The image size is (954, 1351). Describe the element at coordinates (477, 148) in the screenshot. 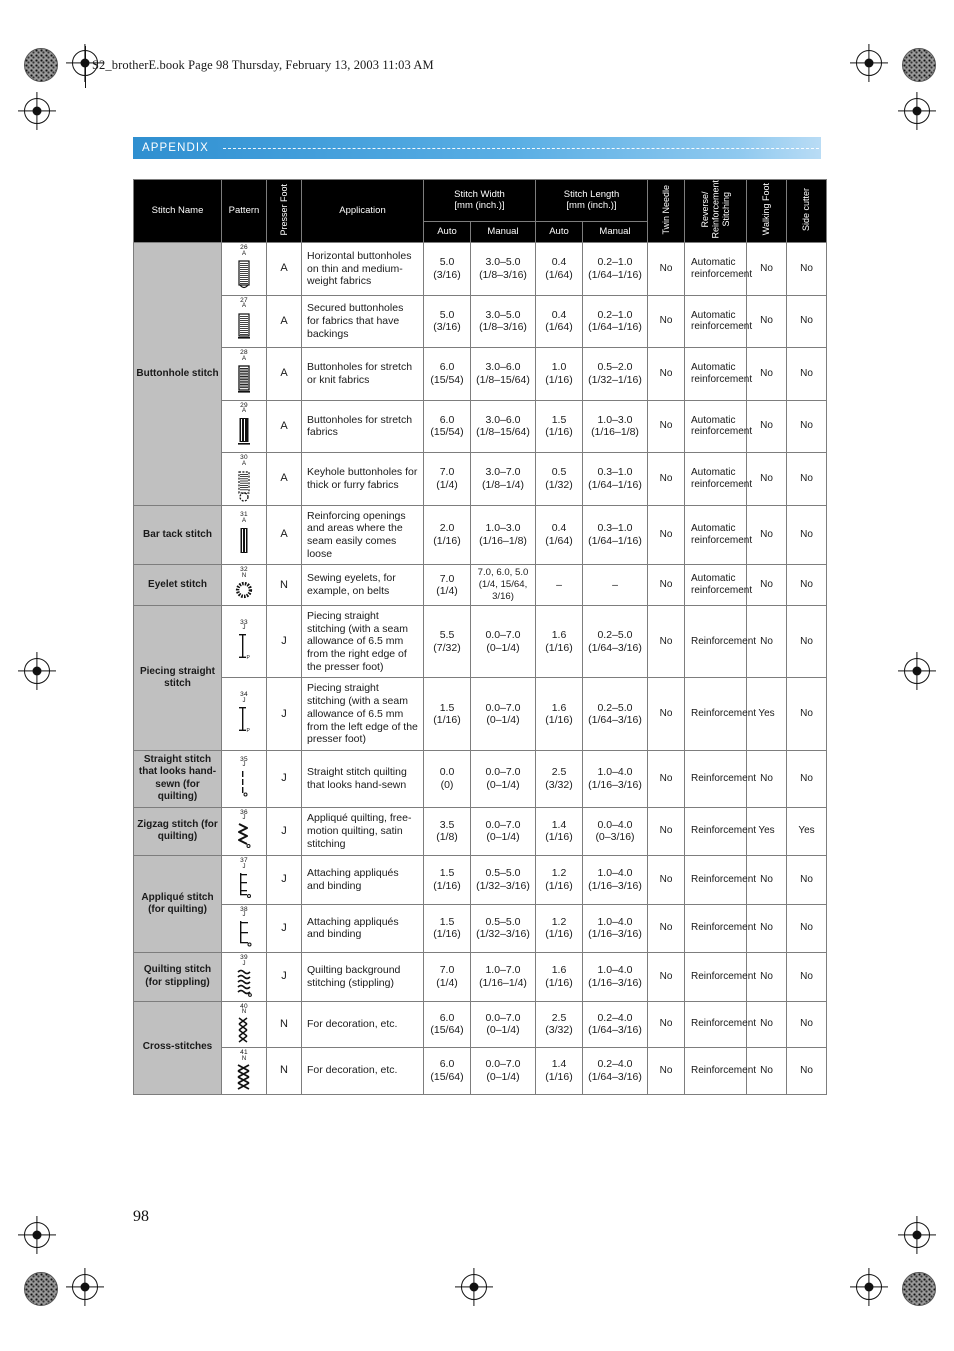

I see `appendix-banner: APPENDIX` at that location.